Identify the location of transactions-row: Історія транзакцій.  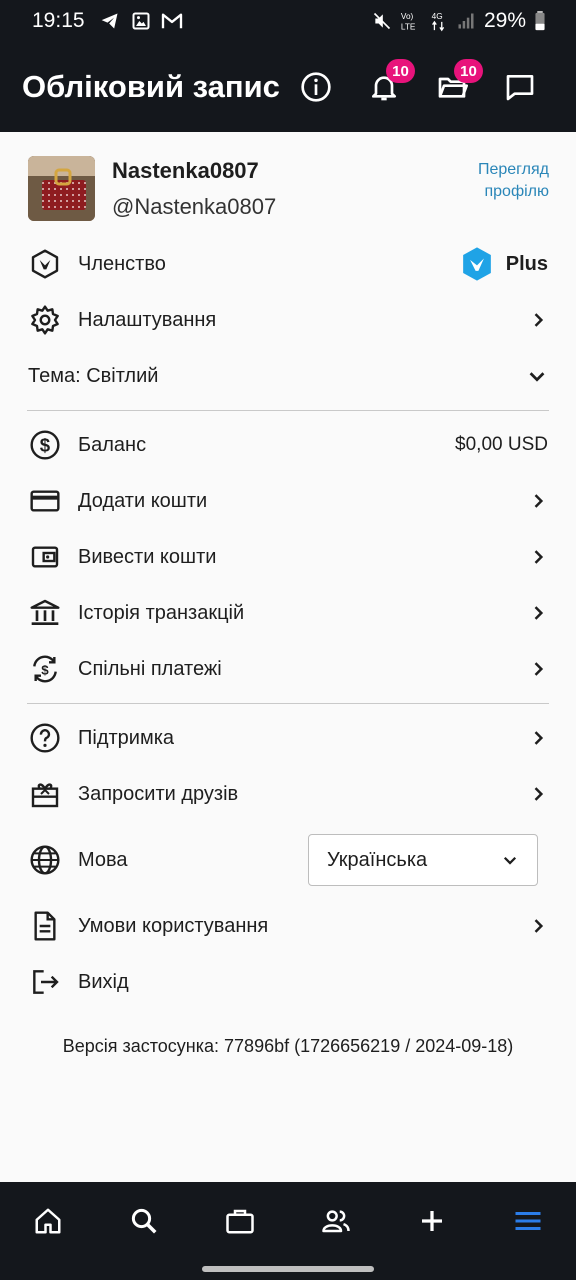
(288, 613).